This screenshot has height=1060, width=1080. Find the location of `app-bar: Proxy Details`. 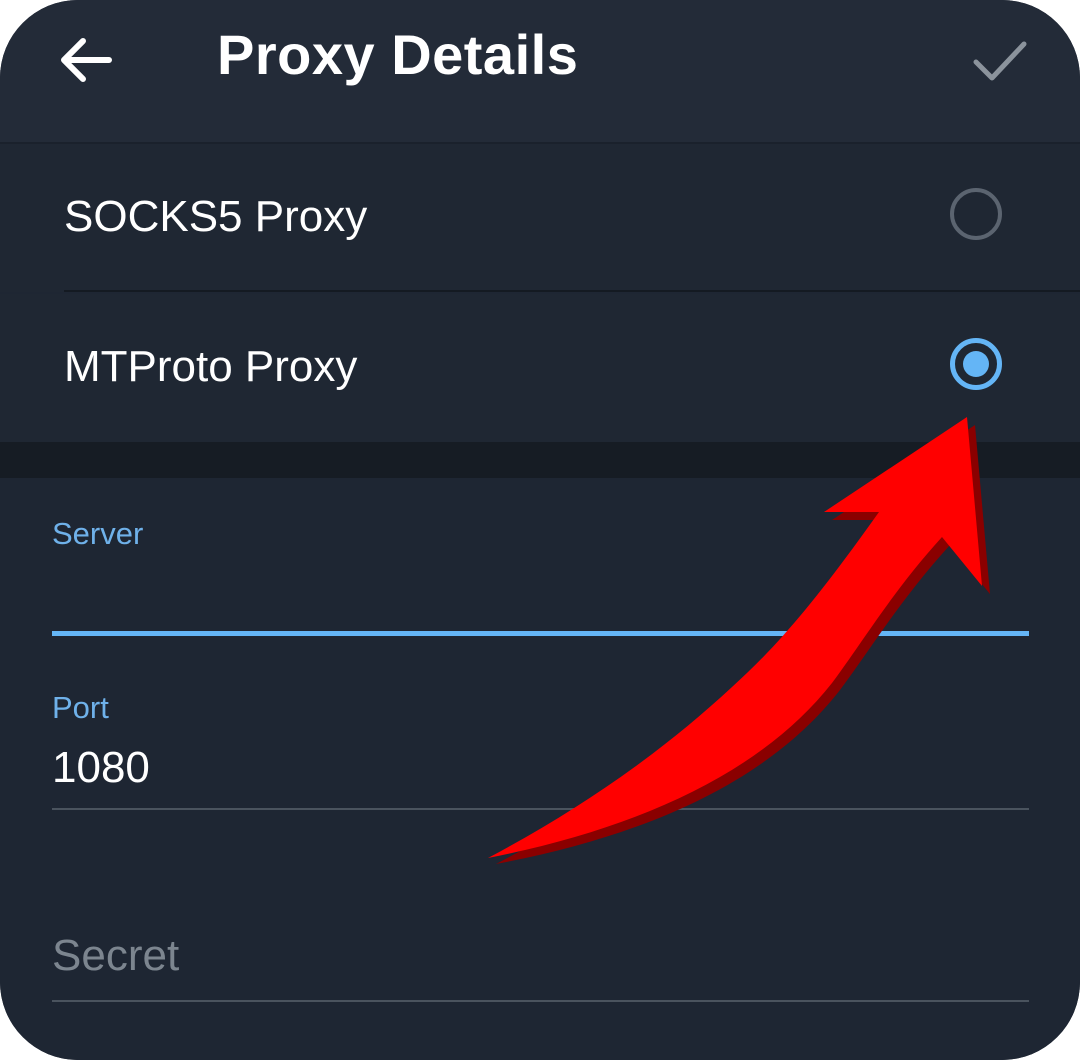

app-bar: Proxy Details is located at coordinates (540, 72).